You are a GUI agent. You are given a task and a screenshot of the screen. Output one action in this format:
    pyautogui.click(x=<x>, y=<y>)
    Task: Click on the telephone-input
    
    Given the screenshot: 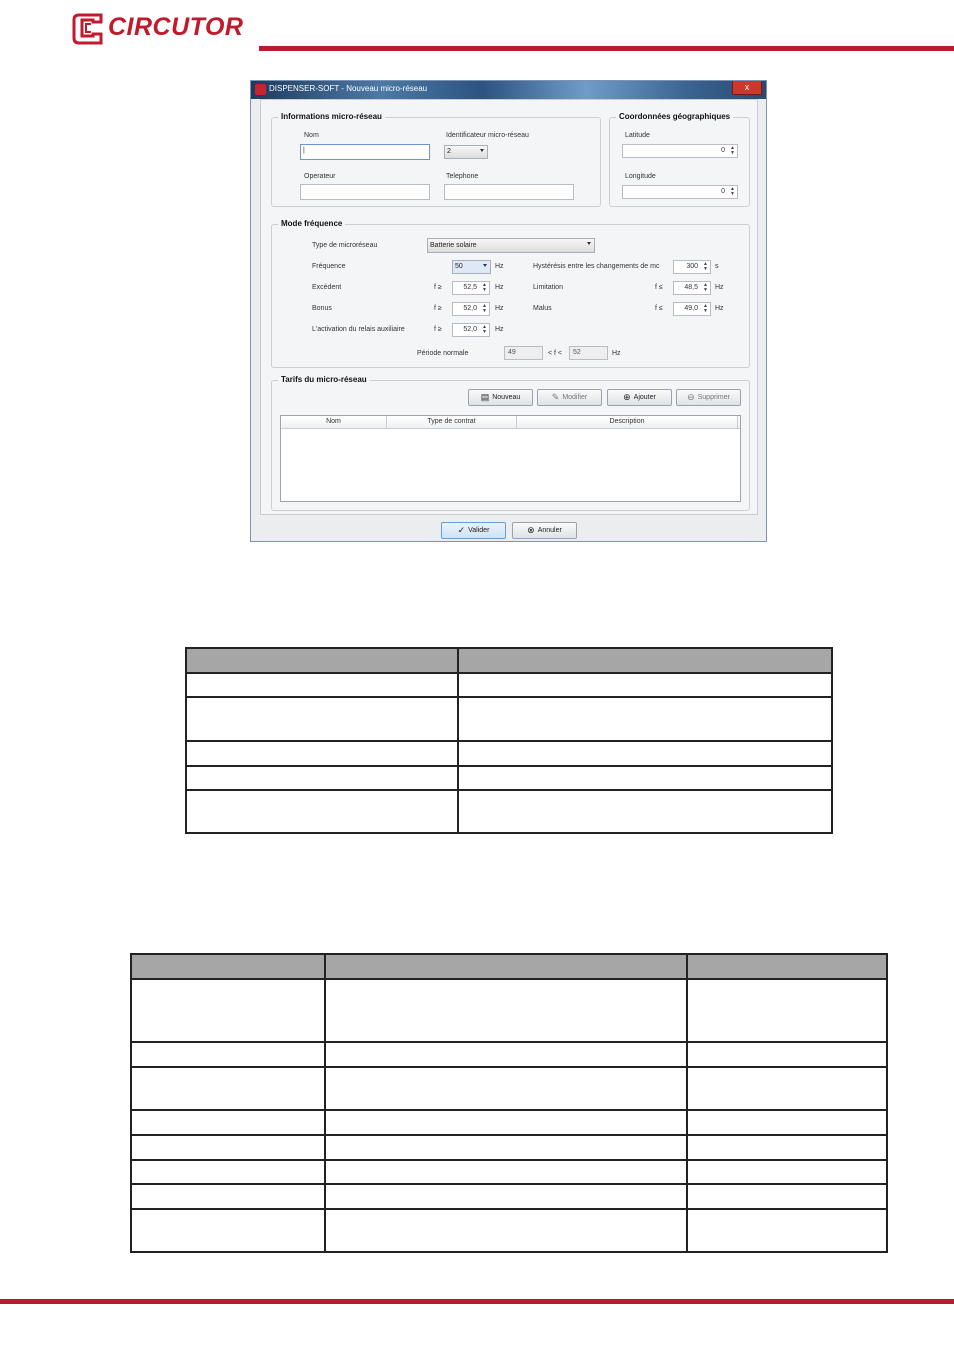 What is the action you would take?
    pyautogui.click(x=509, y=192)
    